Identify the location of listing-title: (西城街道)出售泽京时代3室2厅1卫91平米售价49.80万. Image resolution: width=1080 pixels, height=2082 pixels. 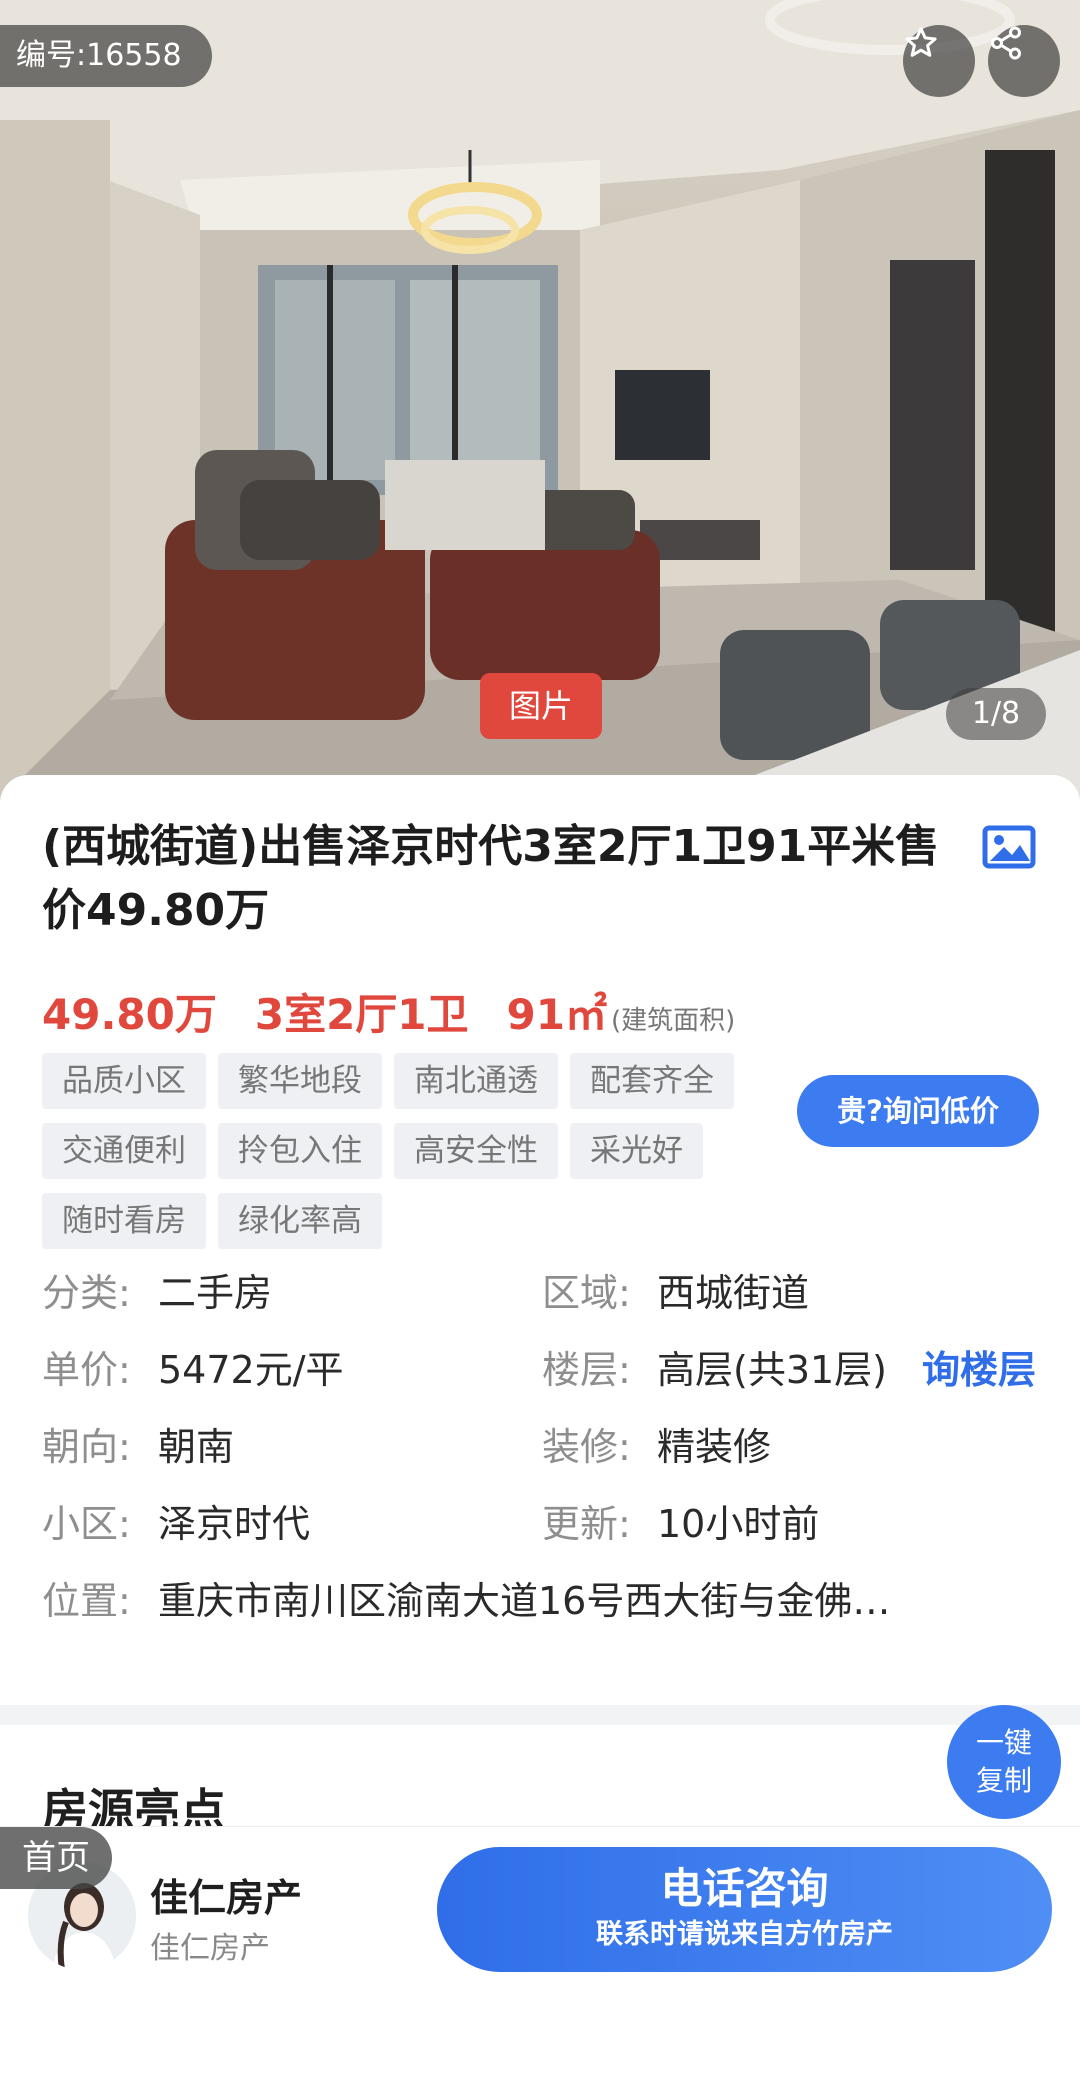
(491, 878).